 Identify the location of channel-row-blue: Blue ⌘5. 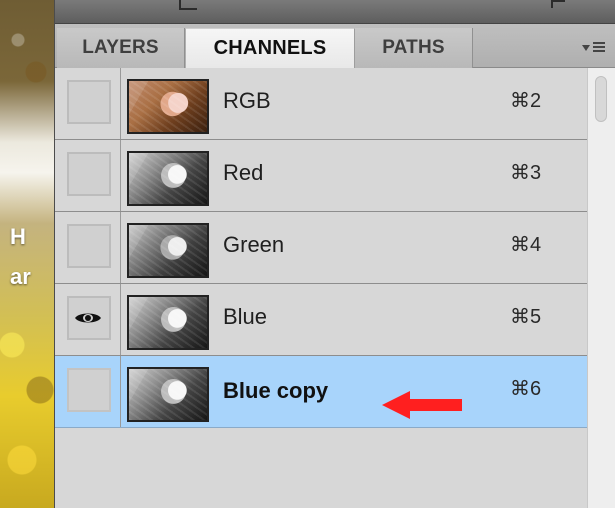
(335, 320).